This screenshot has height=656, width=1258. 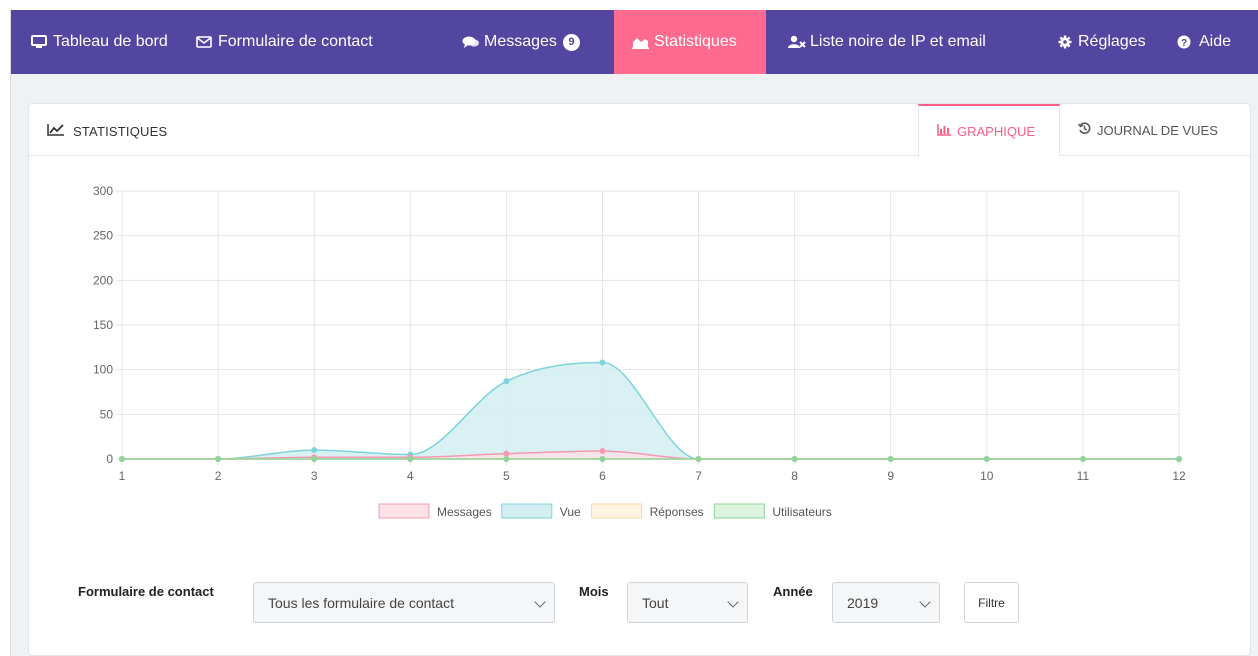 I want to click on nav-label: Réglages, so click(x=1112, y=41).